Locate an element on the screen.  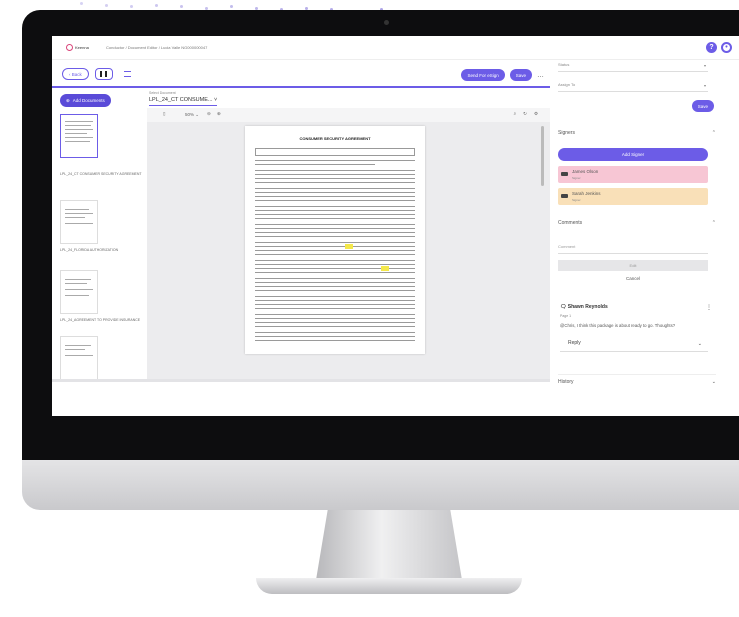
assign-to-placeholder: Assign To is located at coordinates (567, 84).